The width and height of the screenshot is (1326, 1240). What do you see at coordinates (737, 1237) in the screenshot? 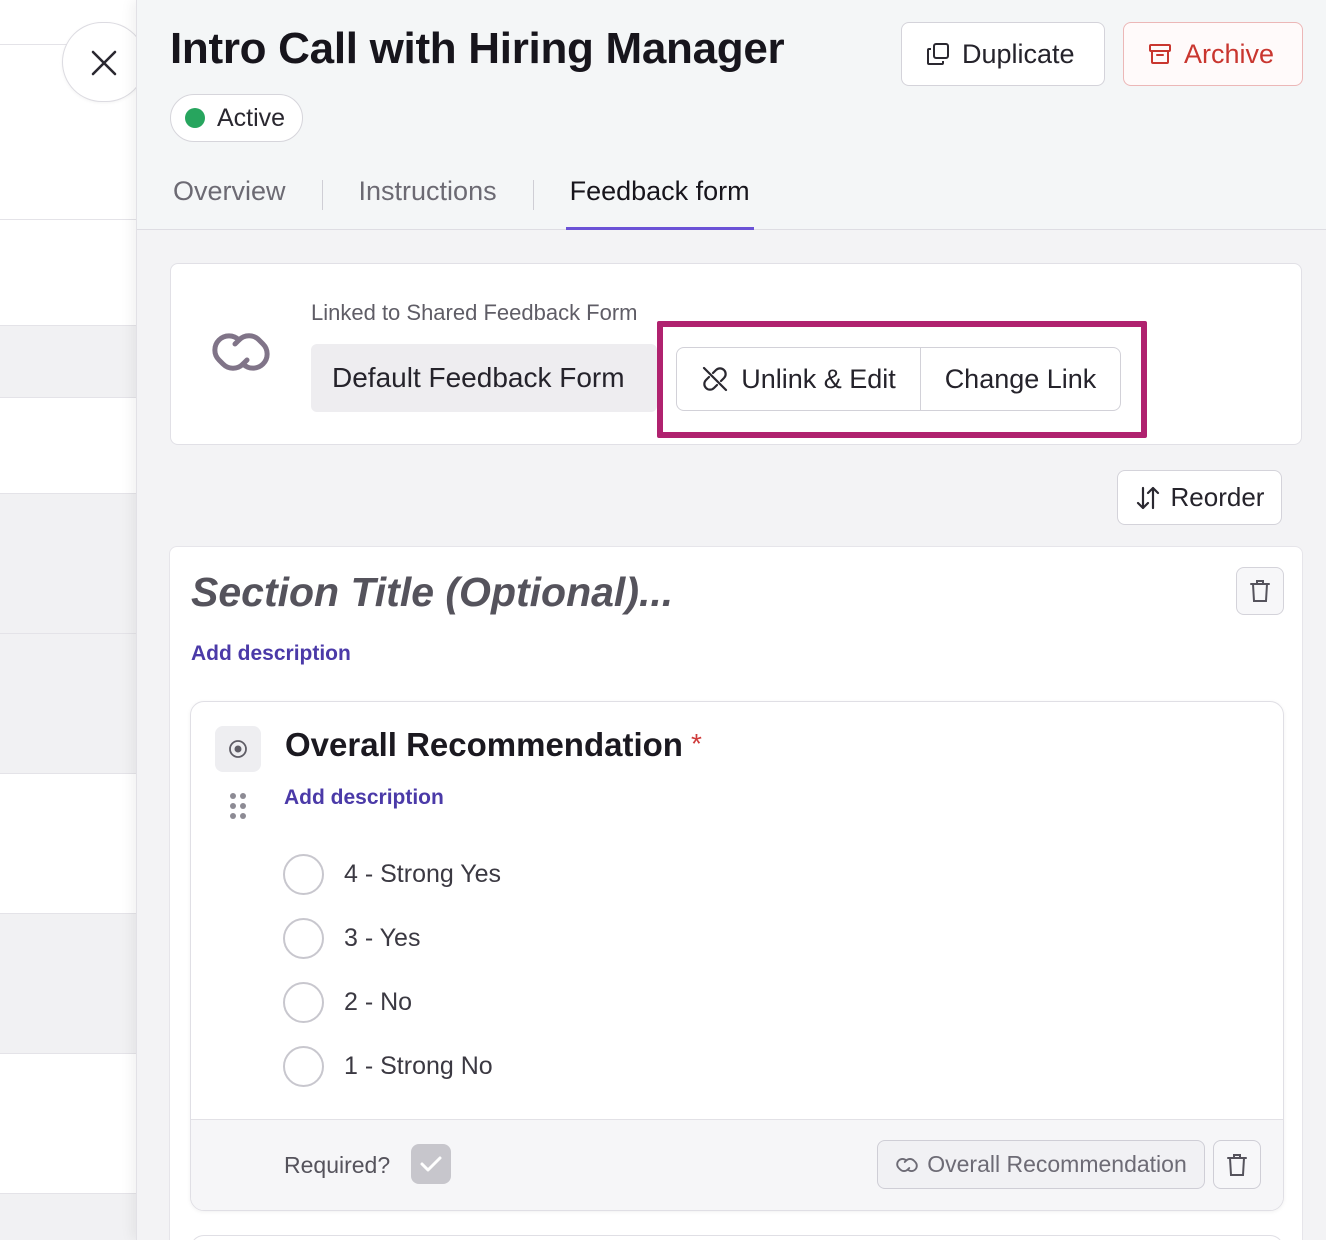
I see `next-question-card` at bounding box center [737, 1237].